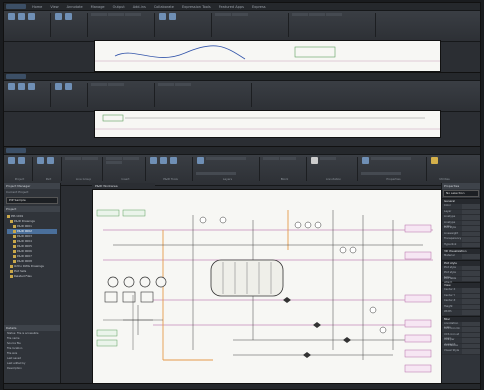  I want to click on assign-tag-button, so click(40, 164).